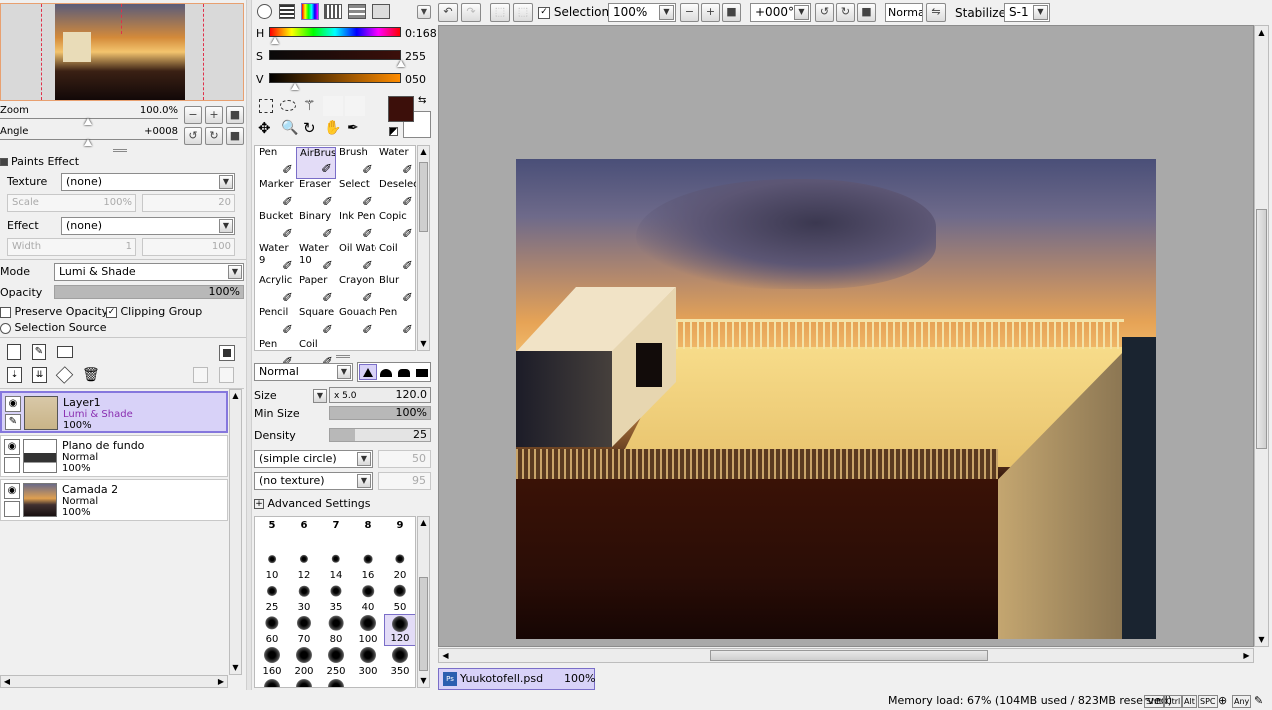  Describe the element at coordinates (399, 566) in the screenshot. I see `brush-size-cell: 20` at that location.